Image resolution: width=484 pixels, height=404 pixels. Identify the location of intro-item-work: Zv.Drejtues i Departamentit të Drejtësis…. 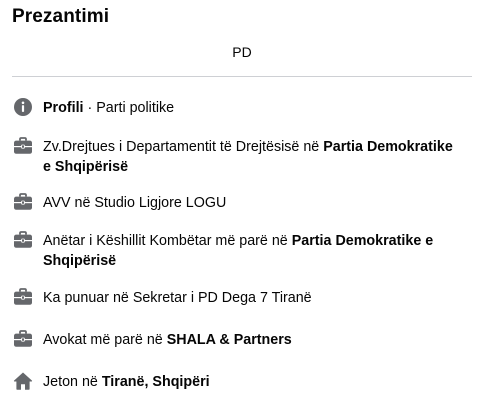
(242, 157).